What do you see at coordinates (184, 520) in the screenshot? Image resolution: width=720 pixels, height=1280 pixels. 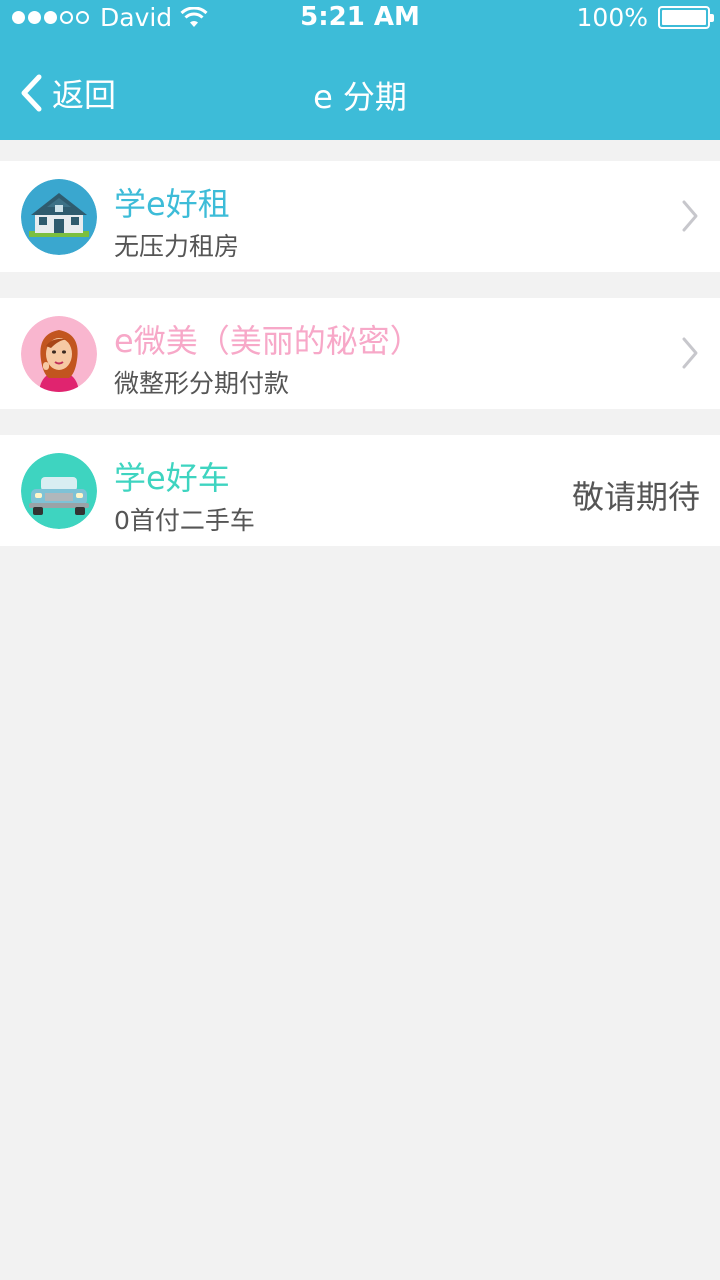 I see `item-subtitle: 0首付二手车` at bounding box center [184, 520].